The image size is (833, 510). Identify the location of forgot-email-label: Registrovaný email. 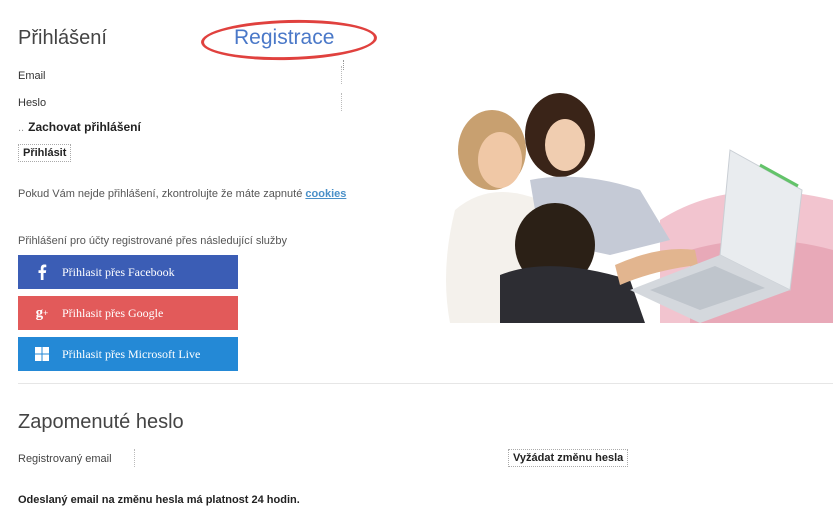
(65, 459).